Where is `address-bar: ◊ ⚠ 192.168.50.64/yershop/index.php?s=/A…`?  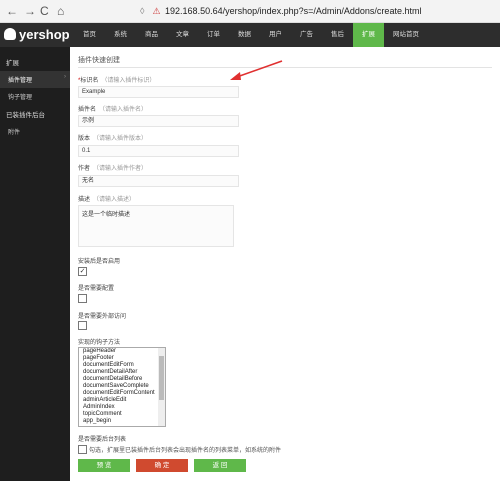 address-bar: ◊ ⚠ 192.168.50.64/yershop/index.php?s=/A… is located at coordinates (317, 11).